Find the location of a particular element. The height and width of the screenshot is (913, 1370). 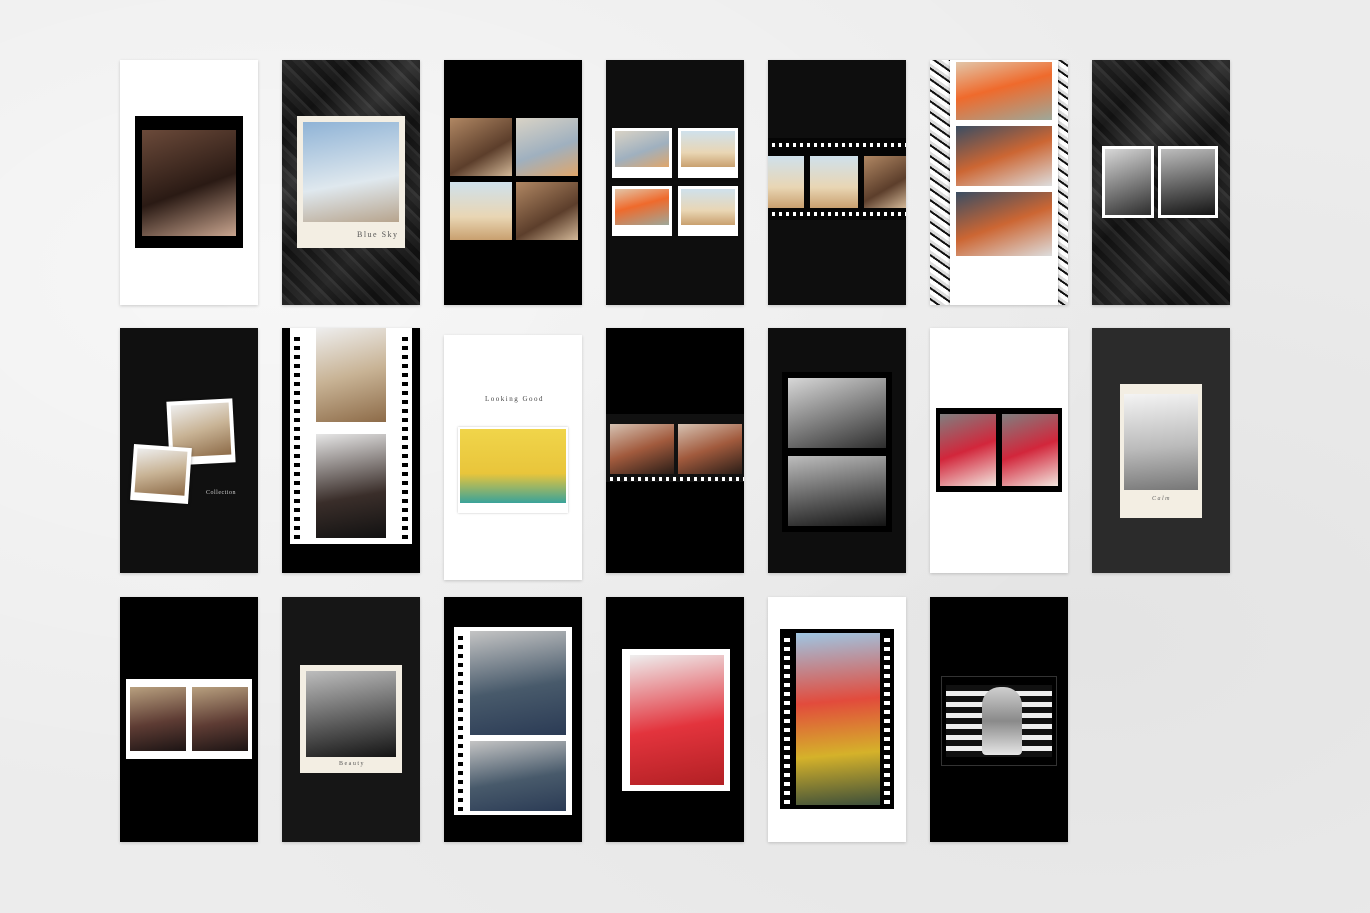

calm-label: Calm is located at coordinates (1162, 499).